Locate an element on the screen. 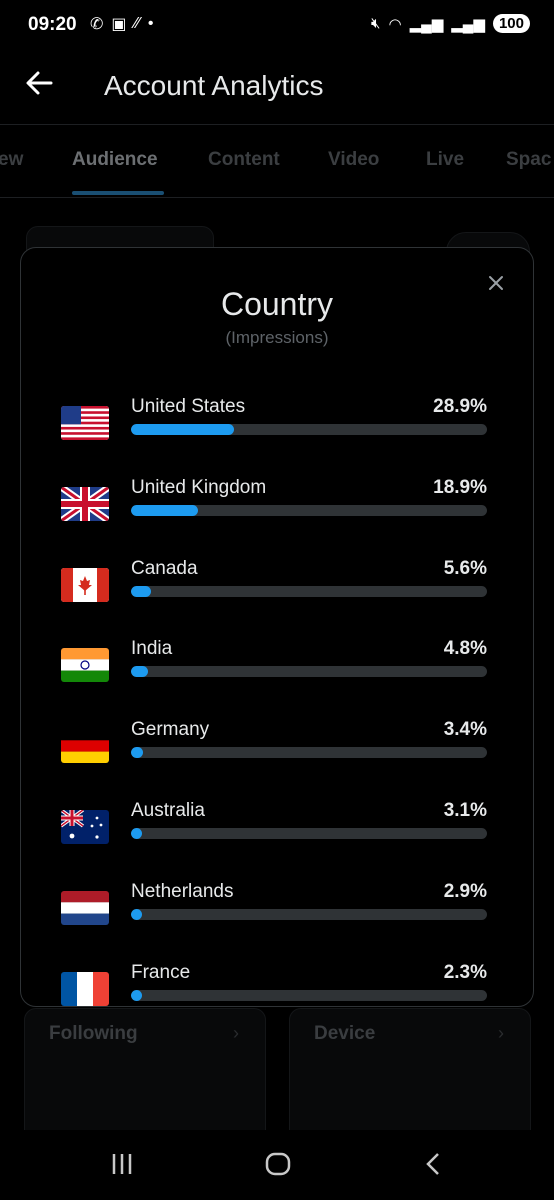  bg-device-card: Device › is located at coordinates (410, 1078).